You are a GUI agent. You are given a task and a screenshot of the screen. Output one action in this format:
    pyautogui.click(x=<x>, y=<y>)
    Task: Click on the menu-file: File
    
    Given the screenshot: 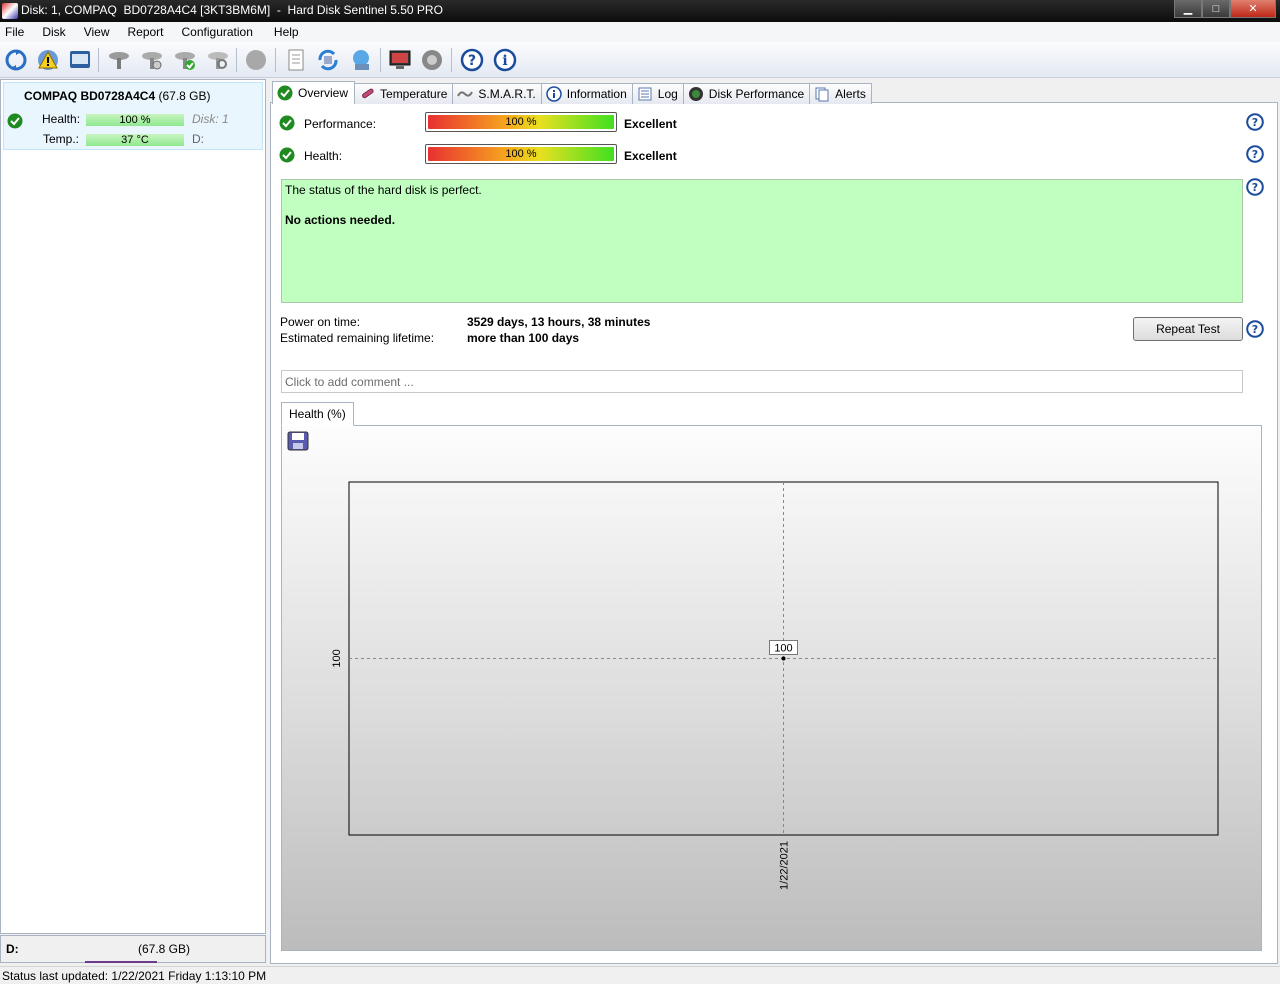 What is the action you would take?
    pyautogui.click(x=18, y=32)
    